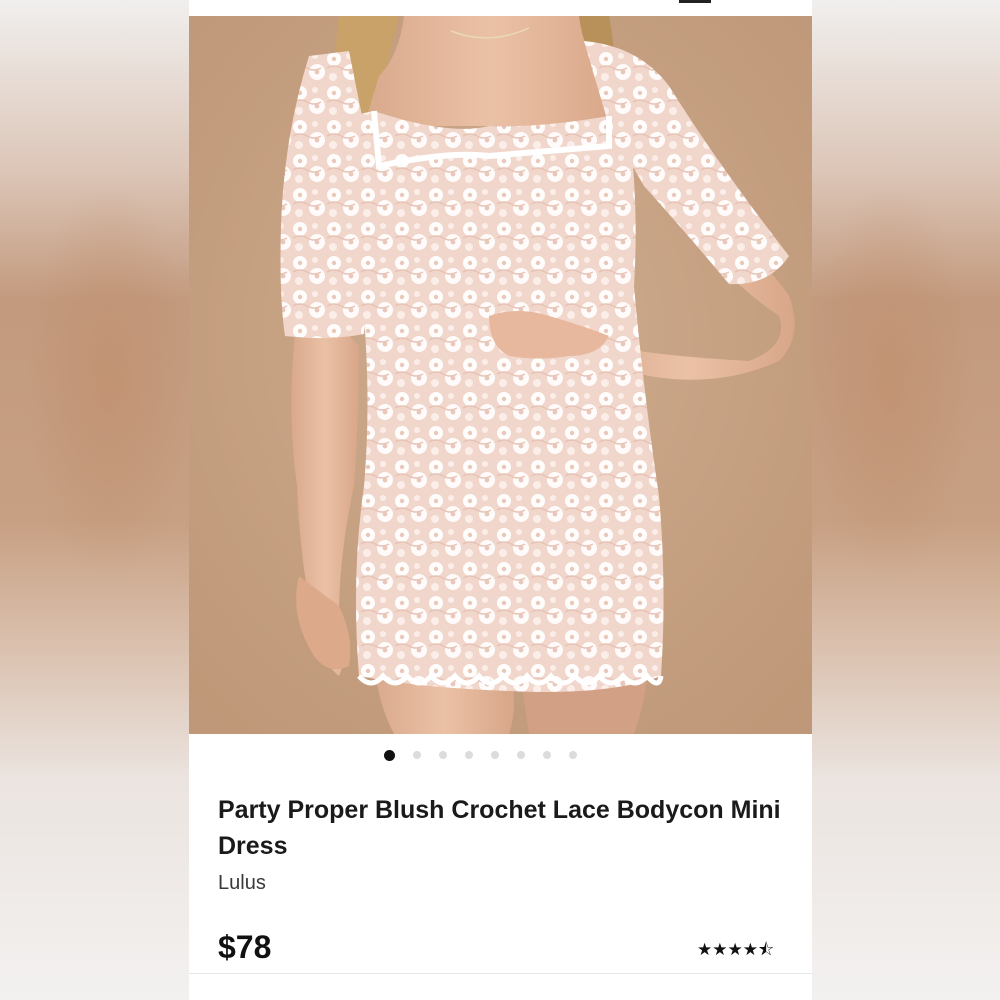  What do you see at coordinates (245, 947) in the screenshot?
I see `product-price: $78` at bounding box center [245, 947].